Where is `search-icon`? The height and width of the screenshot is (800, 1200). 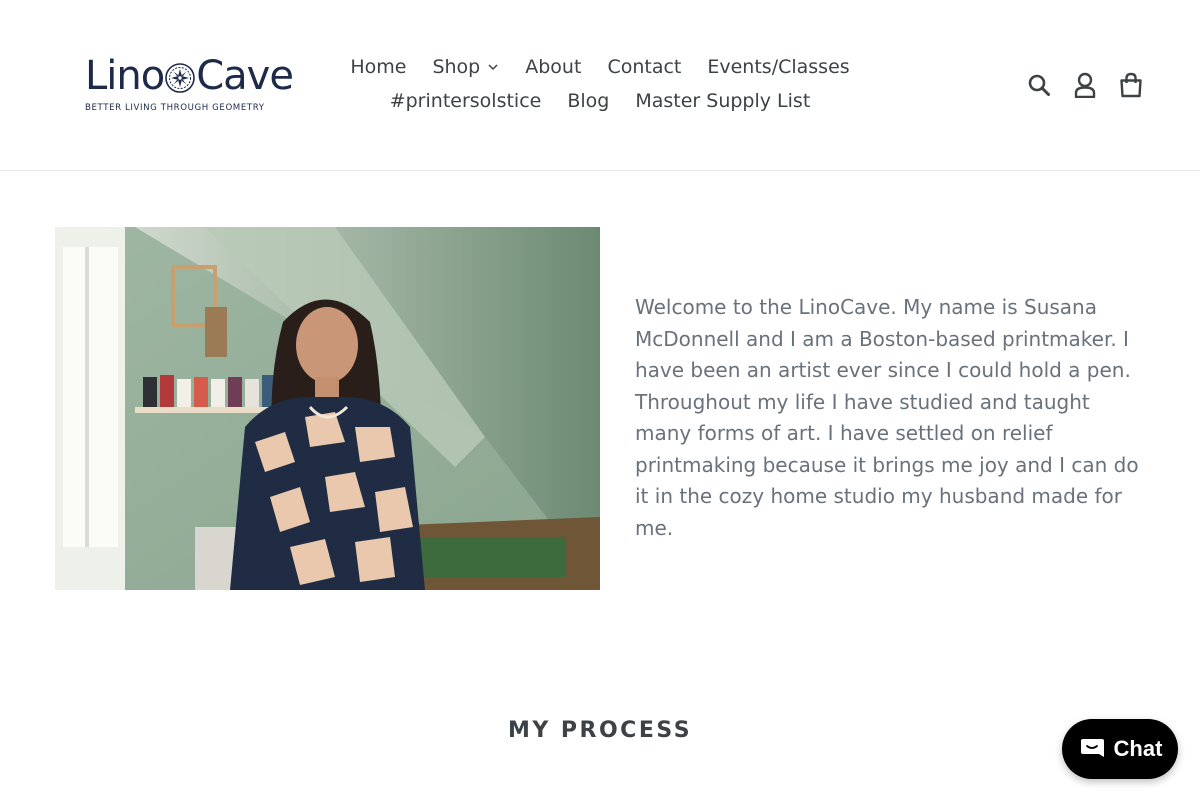
search-icon is located at coordinates (1039, 85).